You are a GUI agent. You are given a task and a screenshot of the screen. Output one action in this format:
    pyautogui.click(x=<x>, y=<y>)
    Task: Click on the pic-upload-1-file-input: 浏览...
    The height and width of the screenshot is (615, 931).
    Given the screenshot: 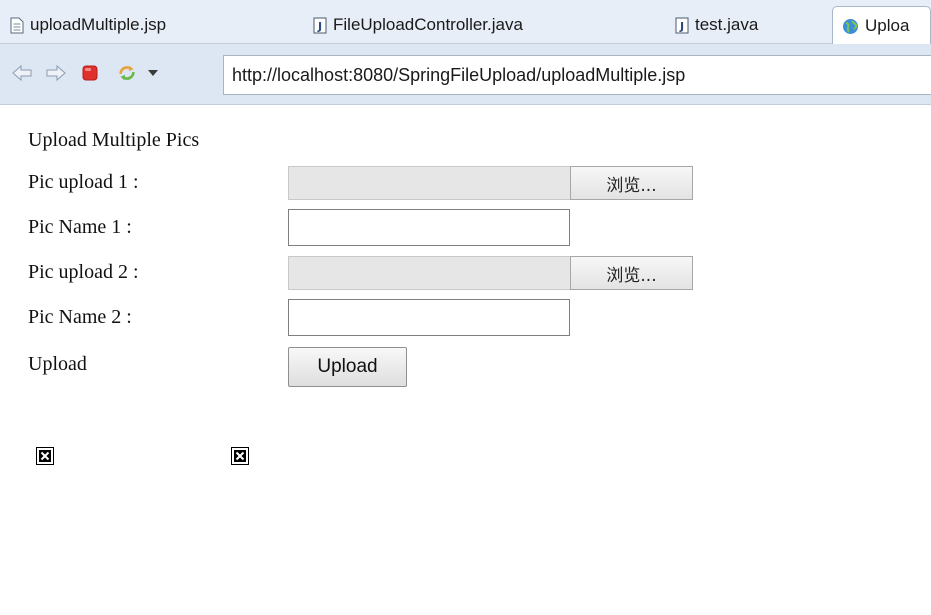 What is the action you would take?
    pyautogui.click(x=490, y=183)
    